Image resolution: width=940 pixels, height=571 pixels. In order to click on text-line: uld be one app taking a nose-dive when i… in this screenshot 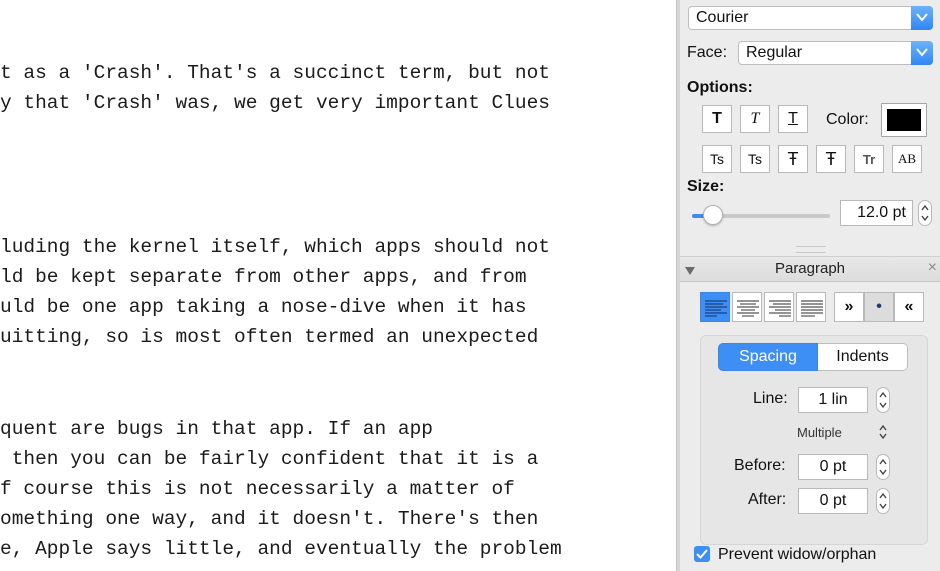, I will do `click(263, 307)`.